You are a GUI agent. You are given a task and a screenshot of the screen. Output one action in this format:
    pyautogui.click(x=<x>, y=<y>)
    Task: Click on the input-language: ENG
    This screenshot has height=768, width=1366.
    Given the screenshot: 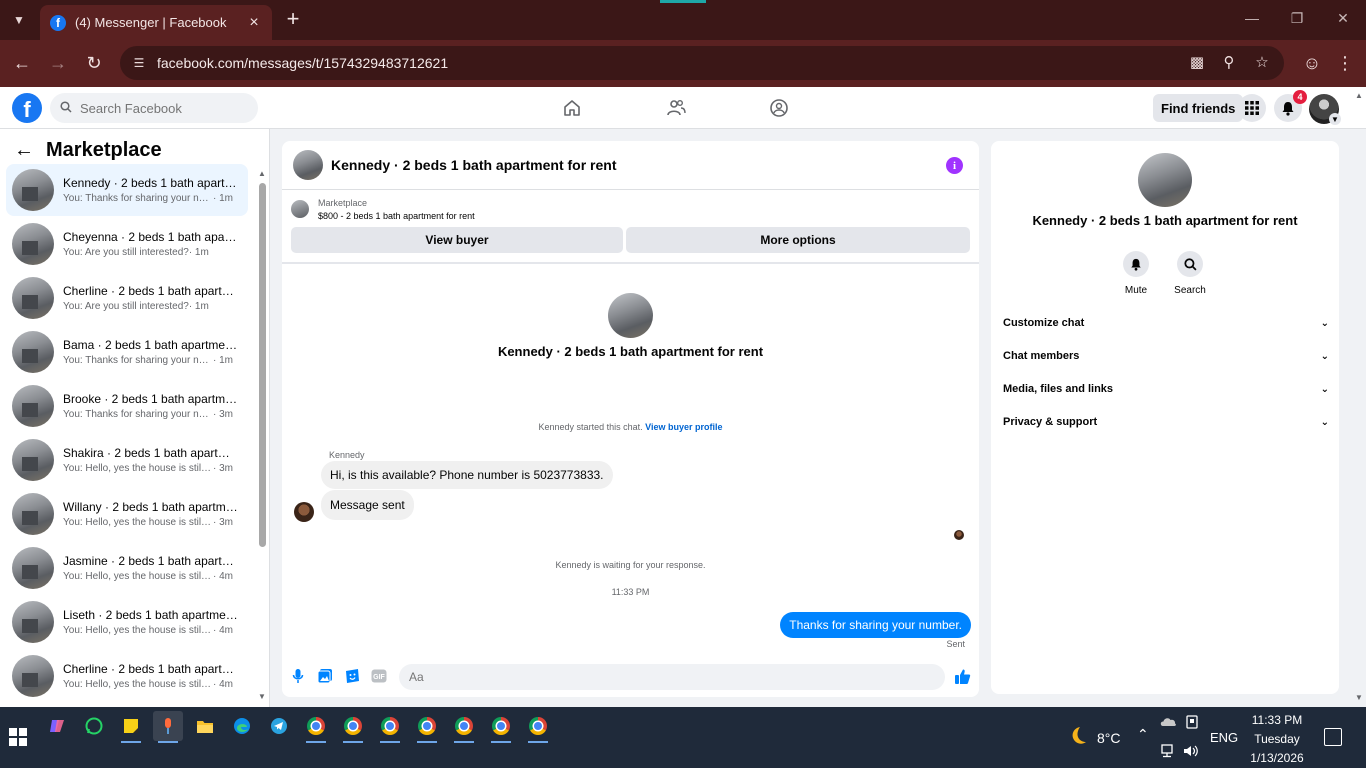 What is the action you would take?
    pyautogui.click(x=1224, y=737)
    